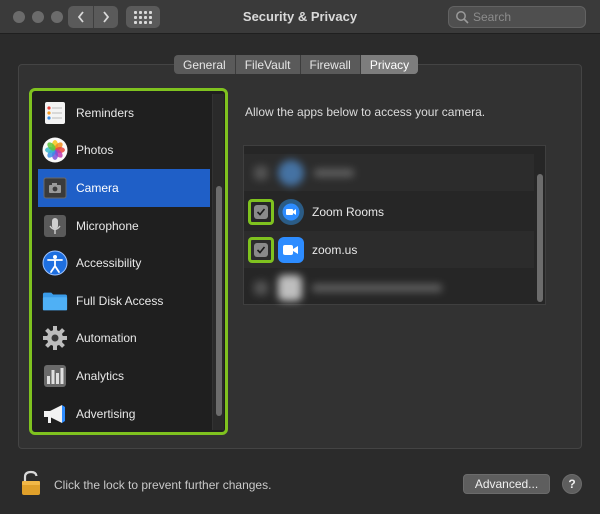  I want to click on zoom-us-checkbox-highlight, so click(261, 249).